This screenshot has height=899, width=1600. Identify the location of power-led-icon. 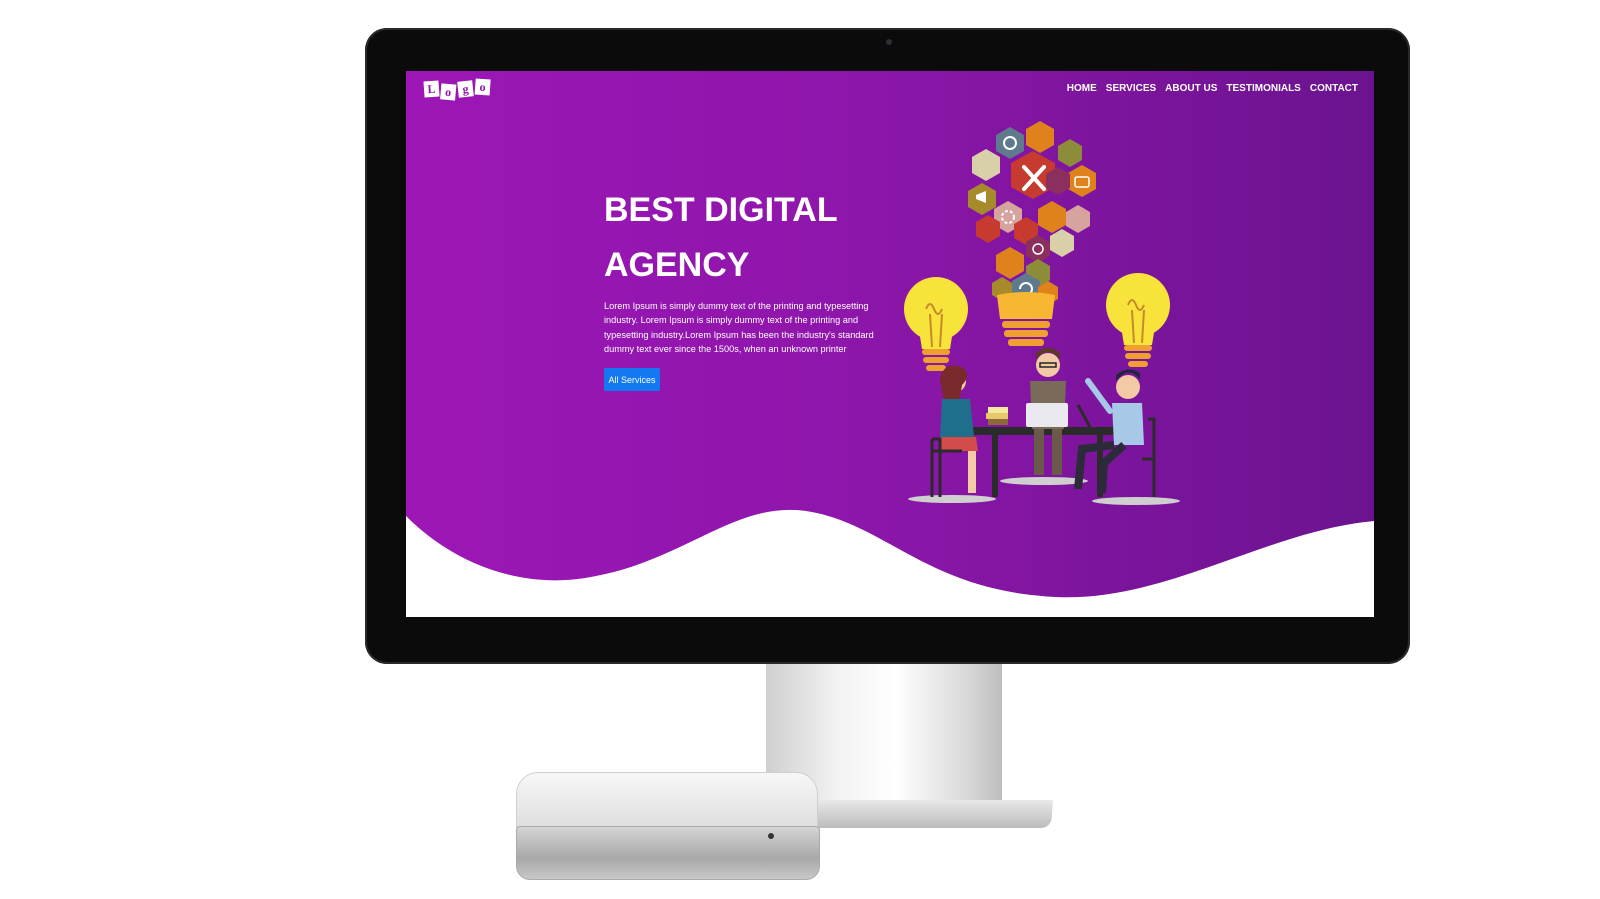
(771, 836).